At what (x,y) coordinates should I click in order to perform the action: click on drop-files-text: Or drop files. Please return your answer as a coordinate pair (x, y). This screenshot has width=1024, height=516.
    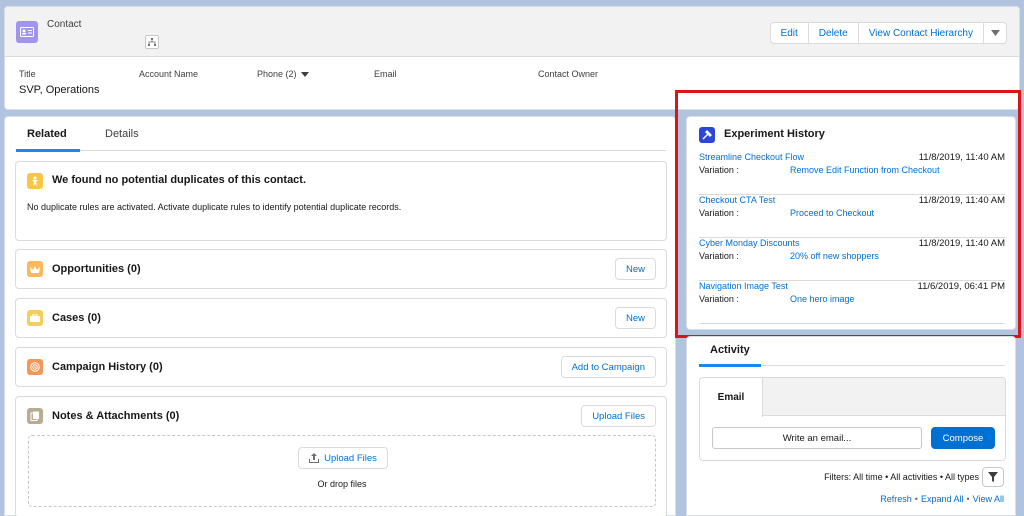
    Looking at the image, I should click on (342, 484).